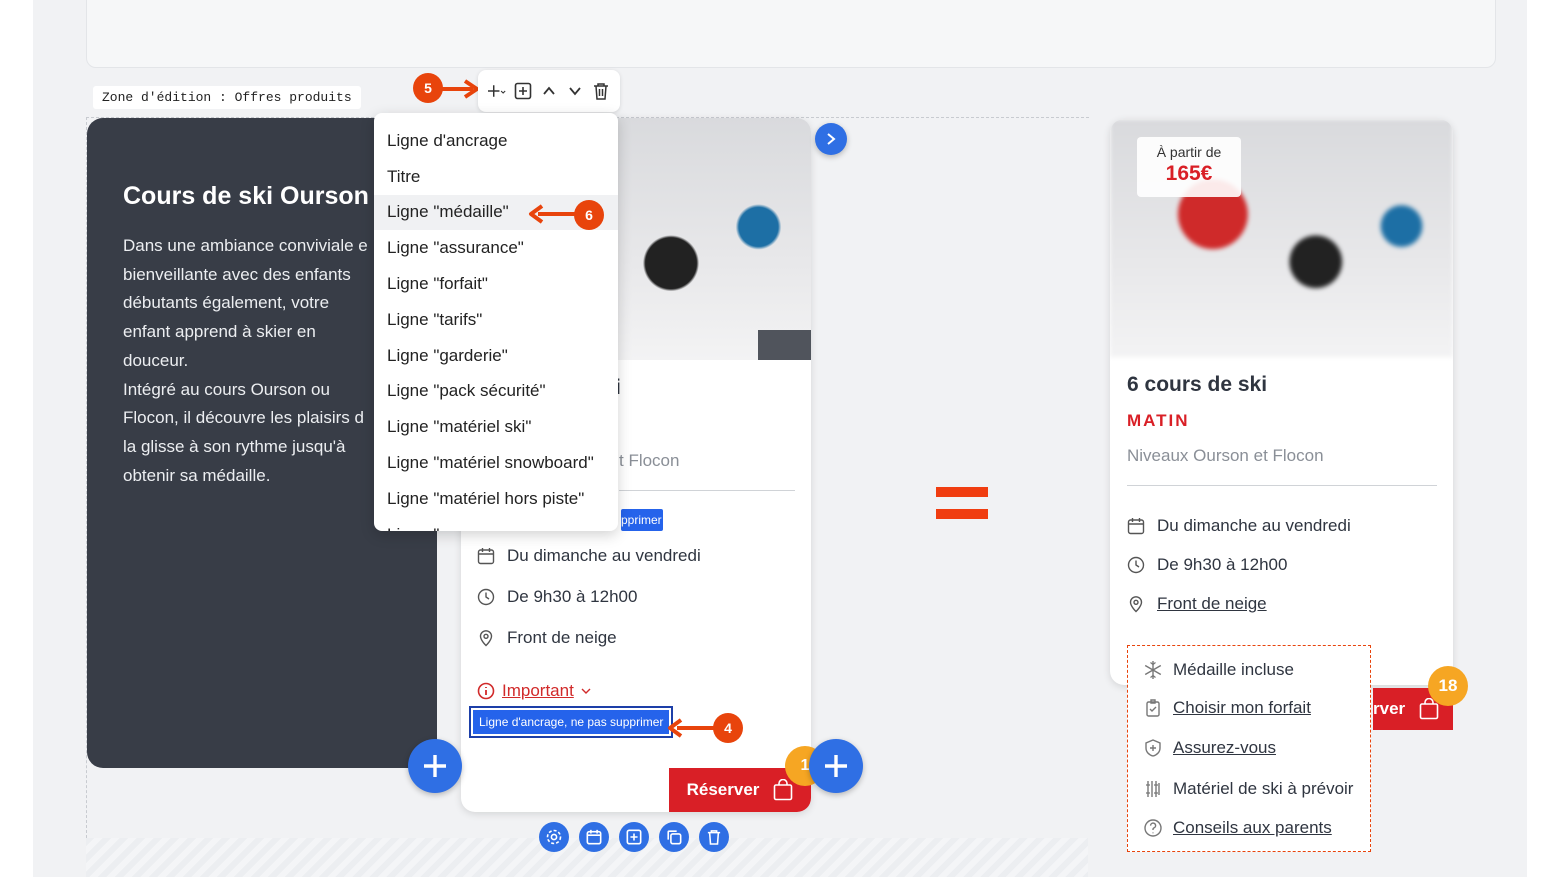 This screenshot has height=877, width=1560. I want to click on add-element-button, so click(634, 837).